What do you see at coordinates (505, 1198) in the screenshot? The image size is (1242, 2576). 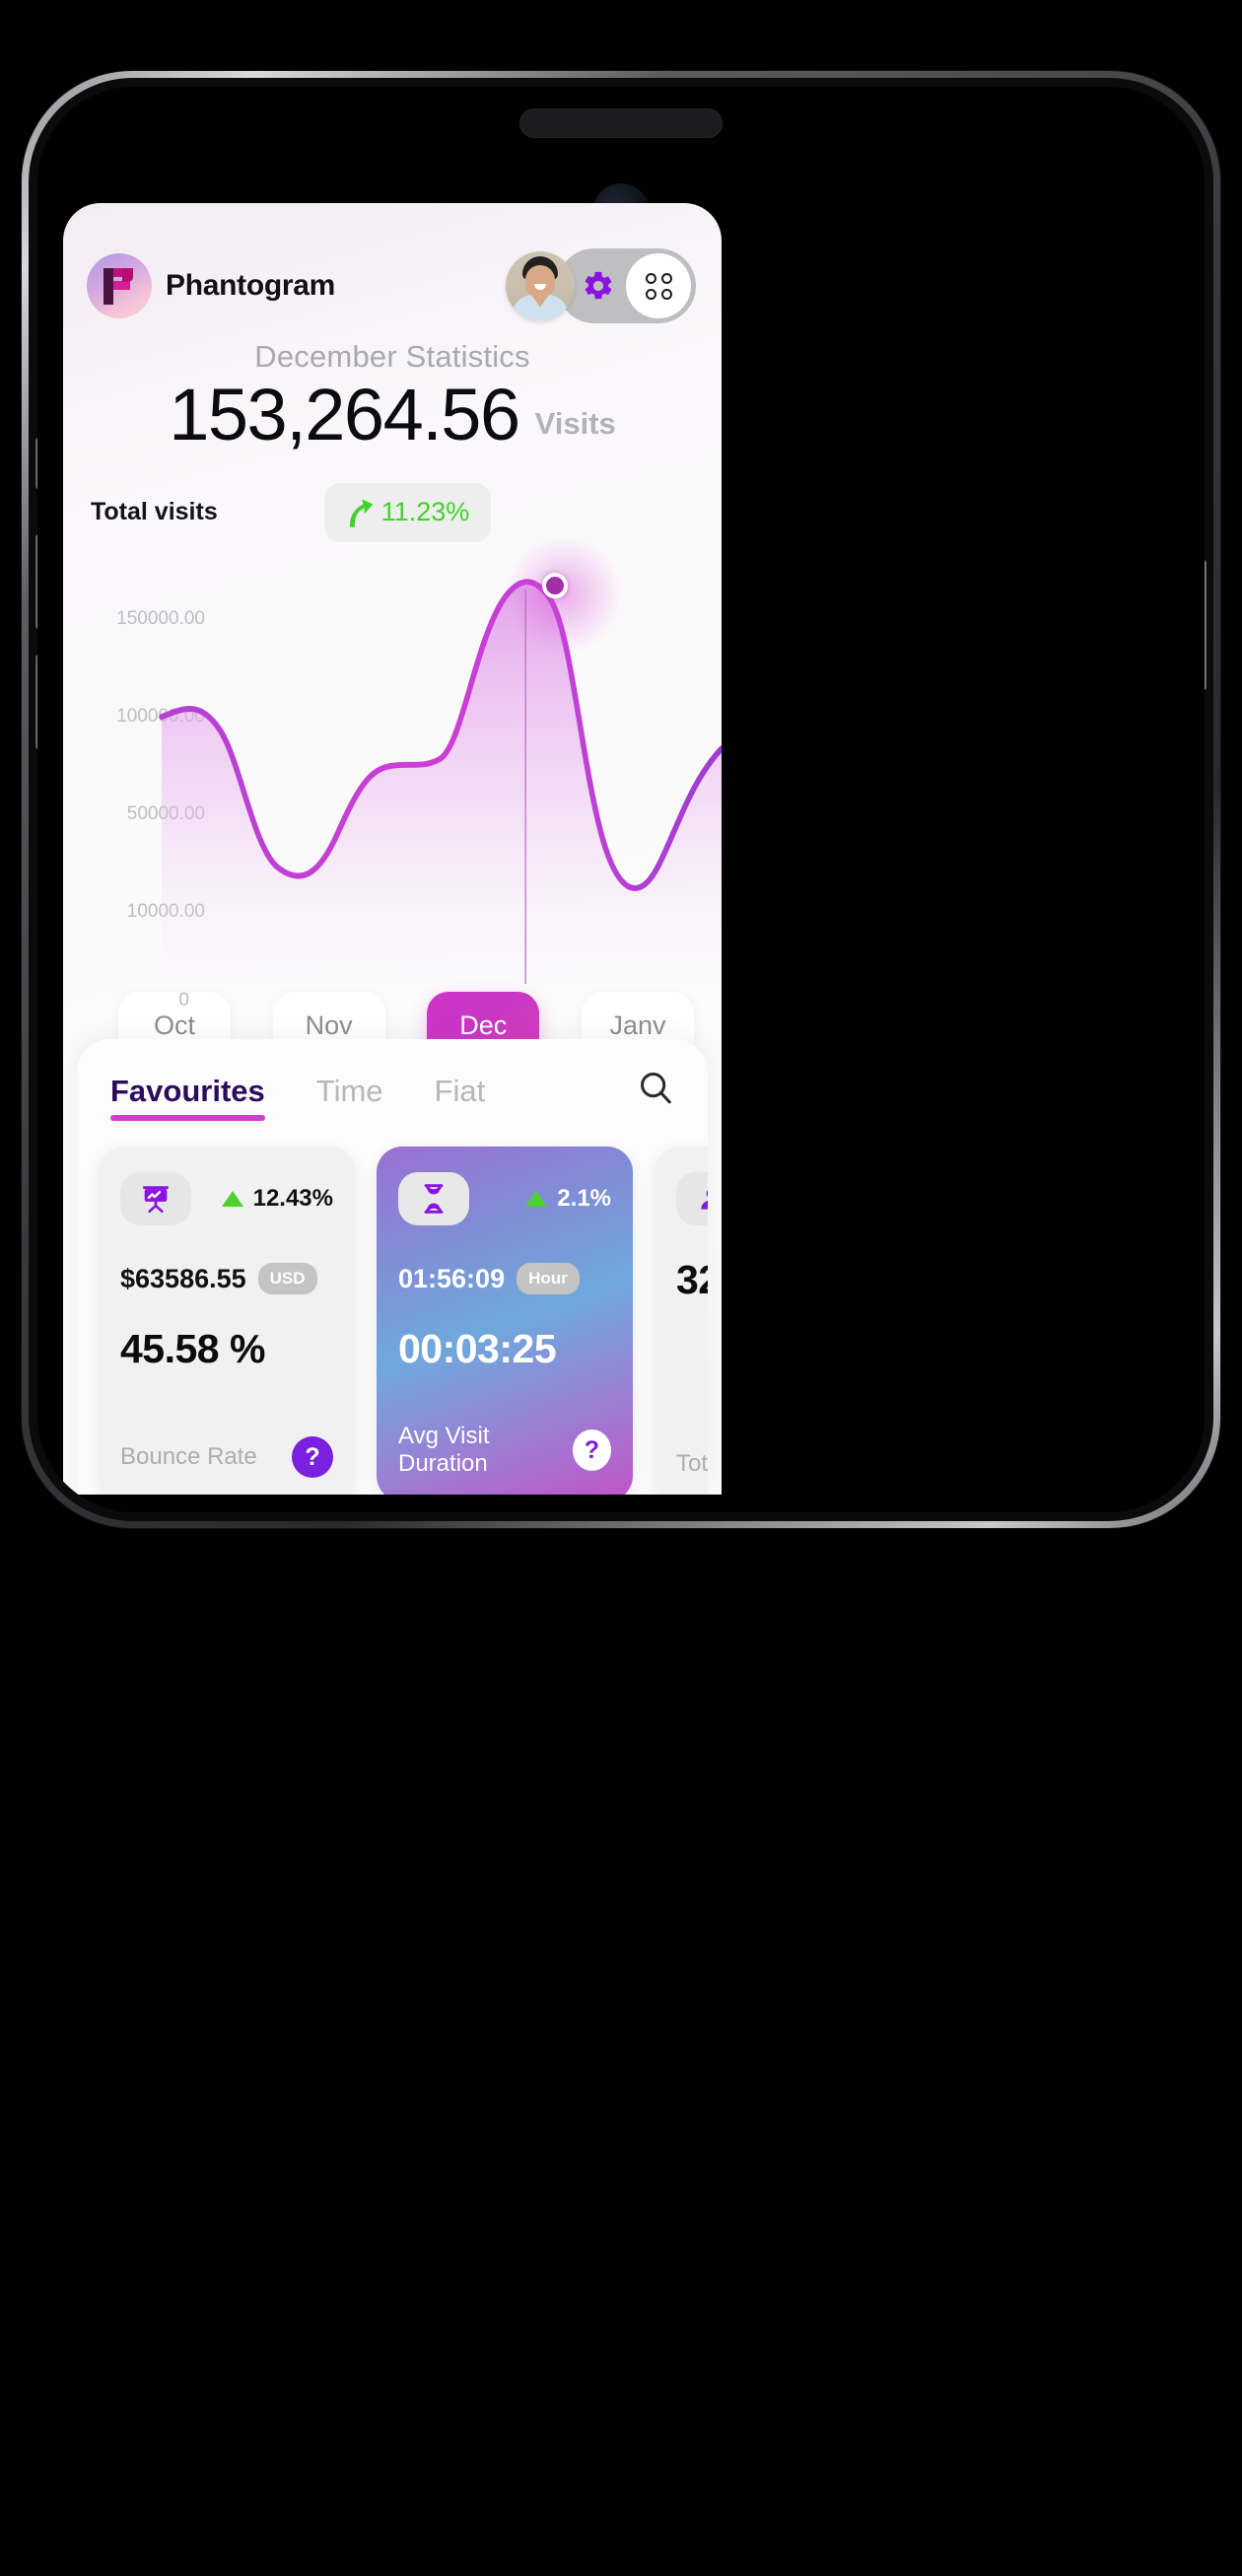 I see `card-top-row: 2.1%` at bounding box center [505, 1198].